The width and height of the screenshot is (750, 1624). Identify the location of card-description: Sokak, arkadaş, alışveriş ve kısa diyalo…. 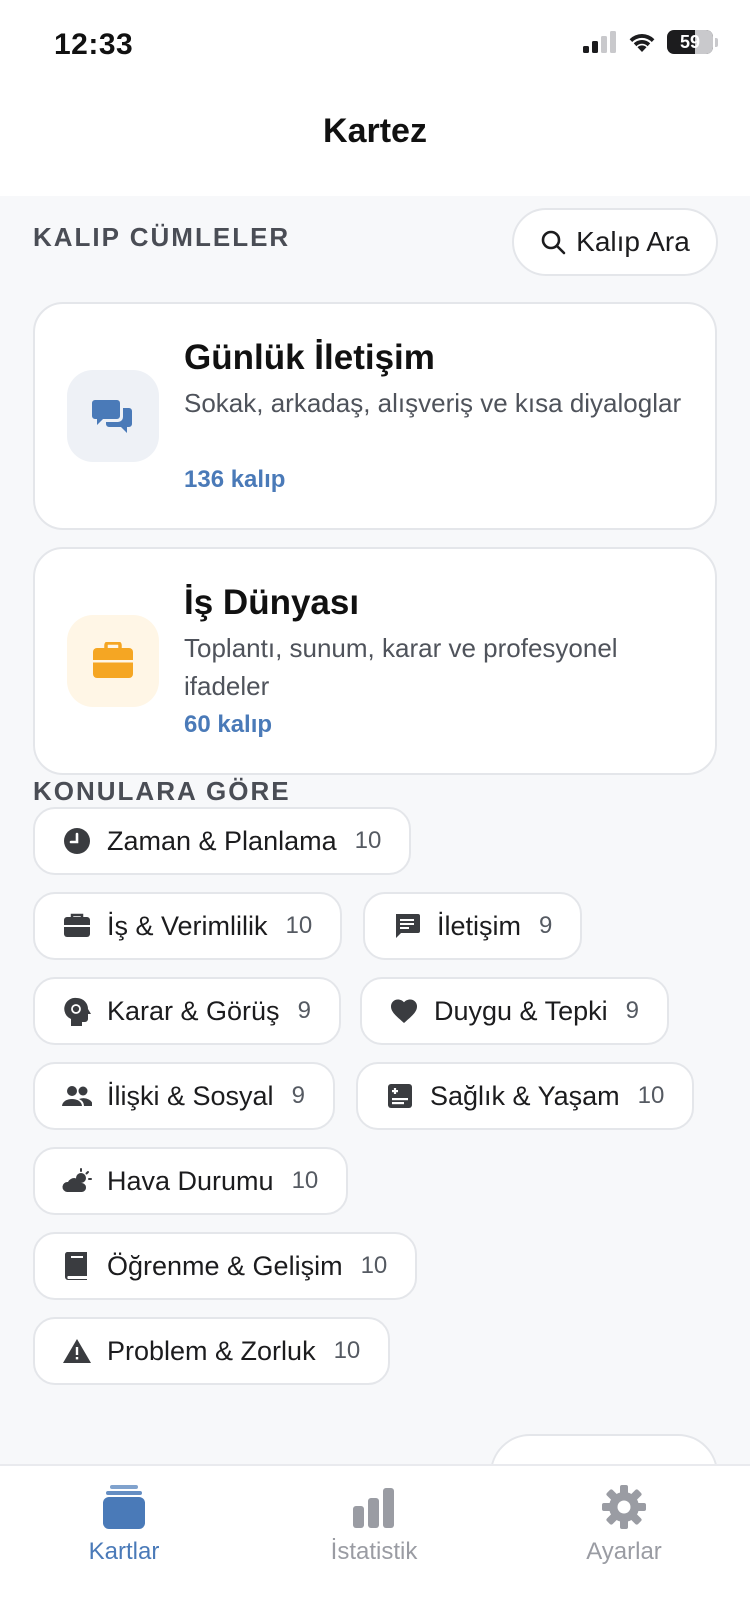
(433, 403).